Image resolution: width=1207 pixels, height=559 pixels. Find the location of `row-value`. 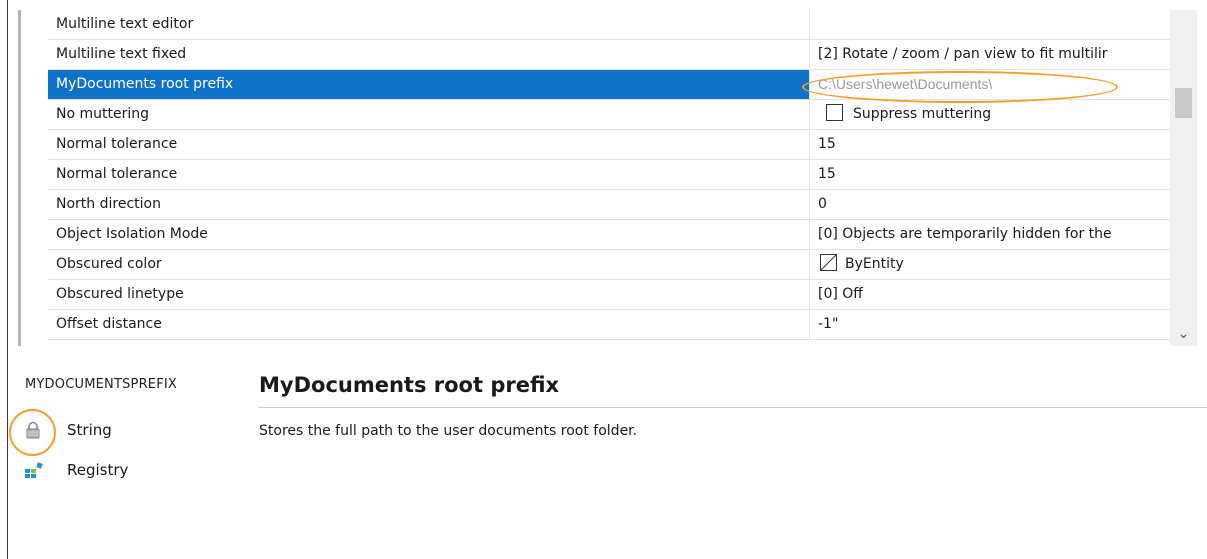

row-value is located at coordinates (990, 24).